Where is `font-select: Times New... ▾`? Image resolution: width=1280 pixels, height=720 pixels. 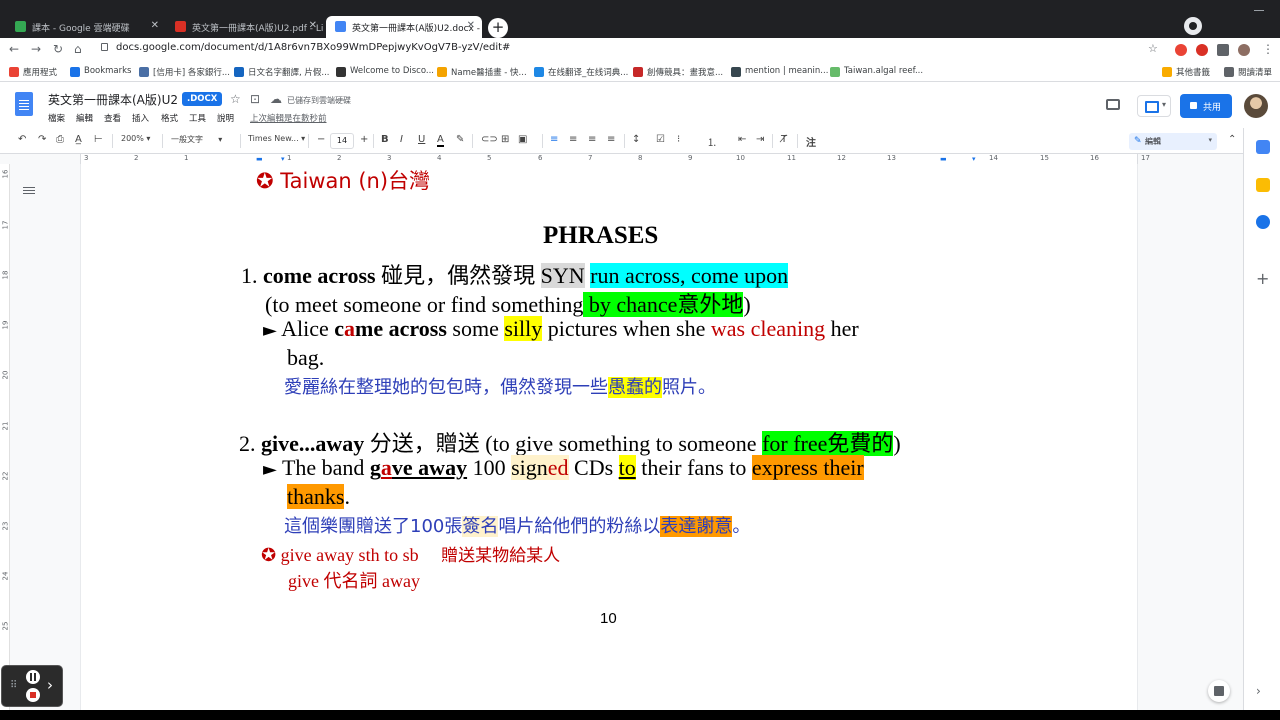 font-select: Times New... ▾ is located at coordinates (276, 138).